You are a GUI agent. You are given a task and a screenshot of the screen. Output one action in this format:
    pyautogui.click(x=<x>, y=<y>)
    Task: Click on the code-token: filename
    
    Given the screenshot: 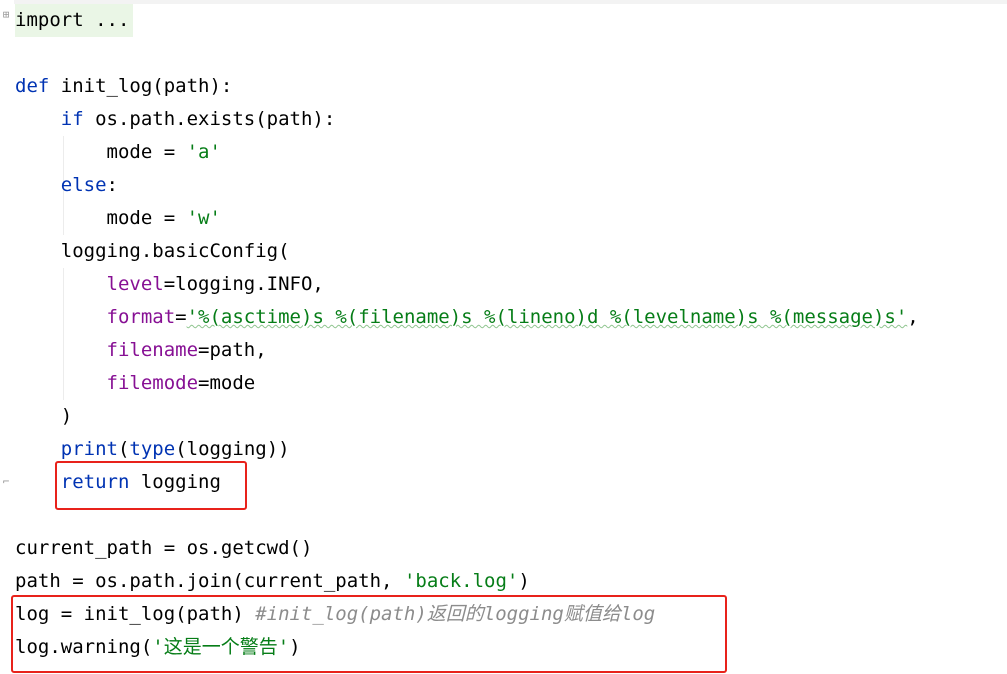 What is the action you would take?
    pyautogui.click(x=152, y=350)
    